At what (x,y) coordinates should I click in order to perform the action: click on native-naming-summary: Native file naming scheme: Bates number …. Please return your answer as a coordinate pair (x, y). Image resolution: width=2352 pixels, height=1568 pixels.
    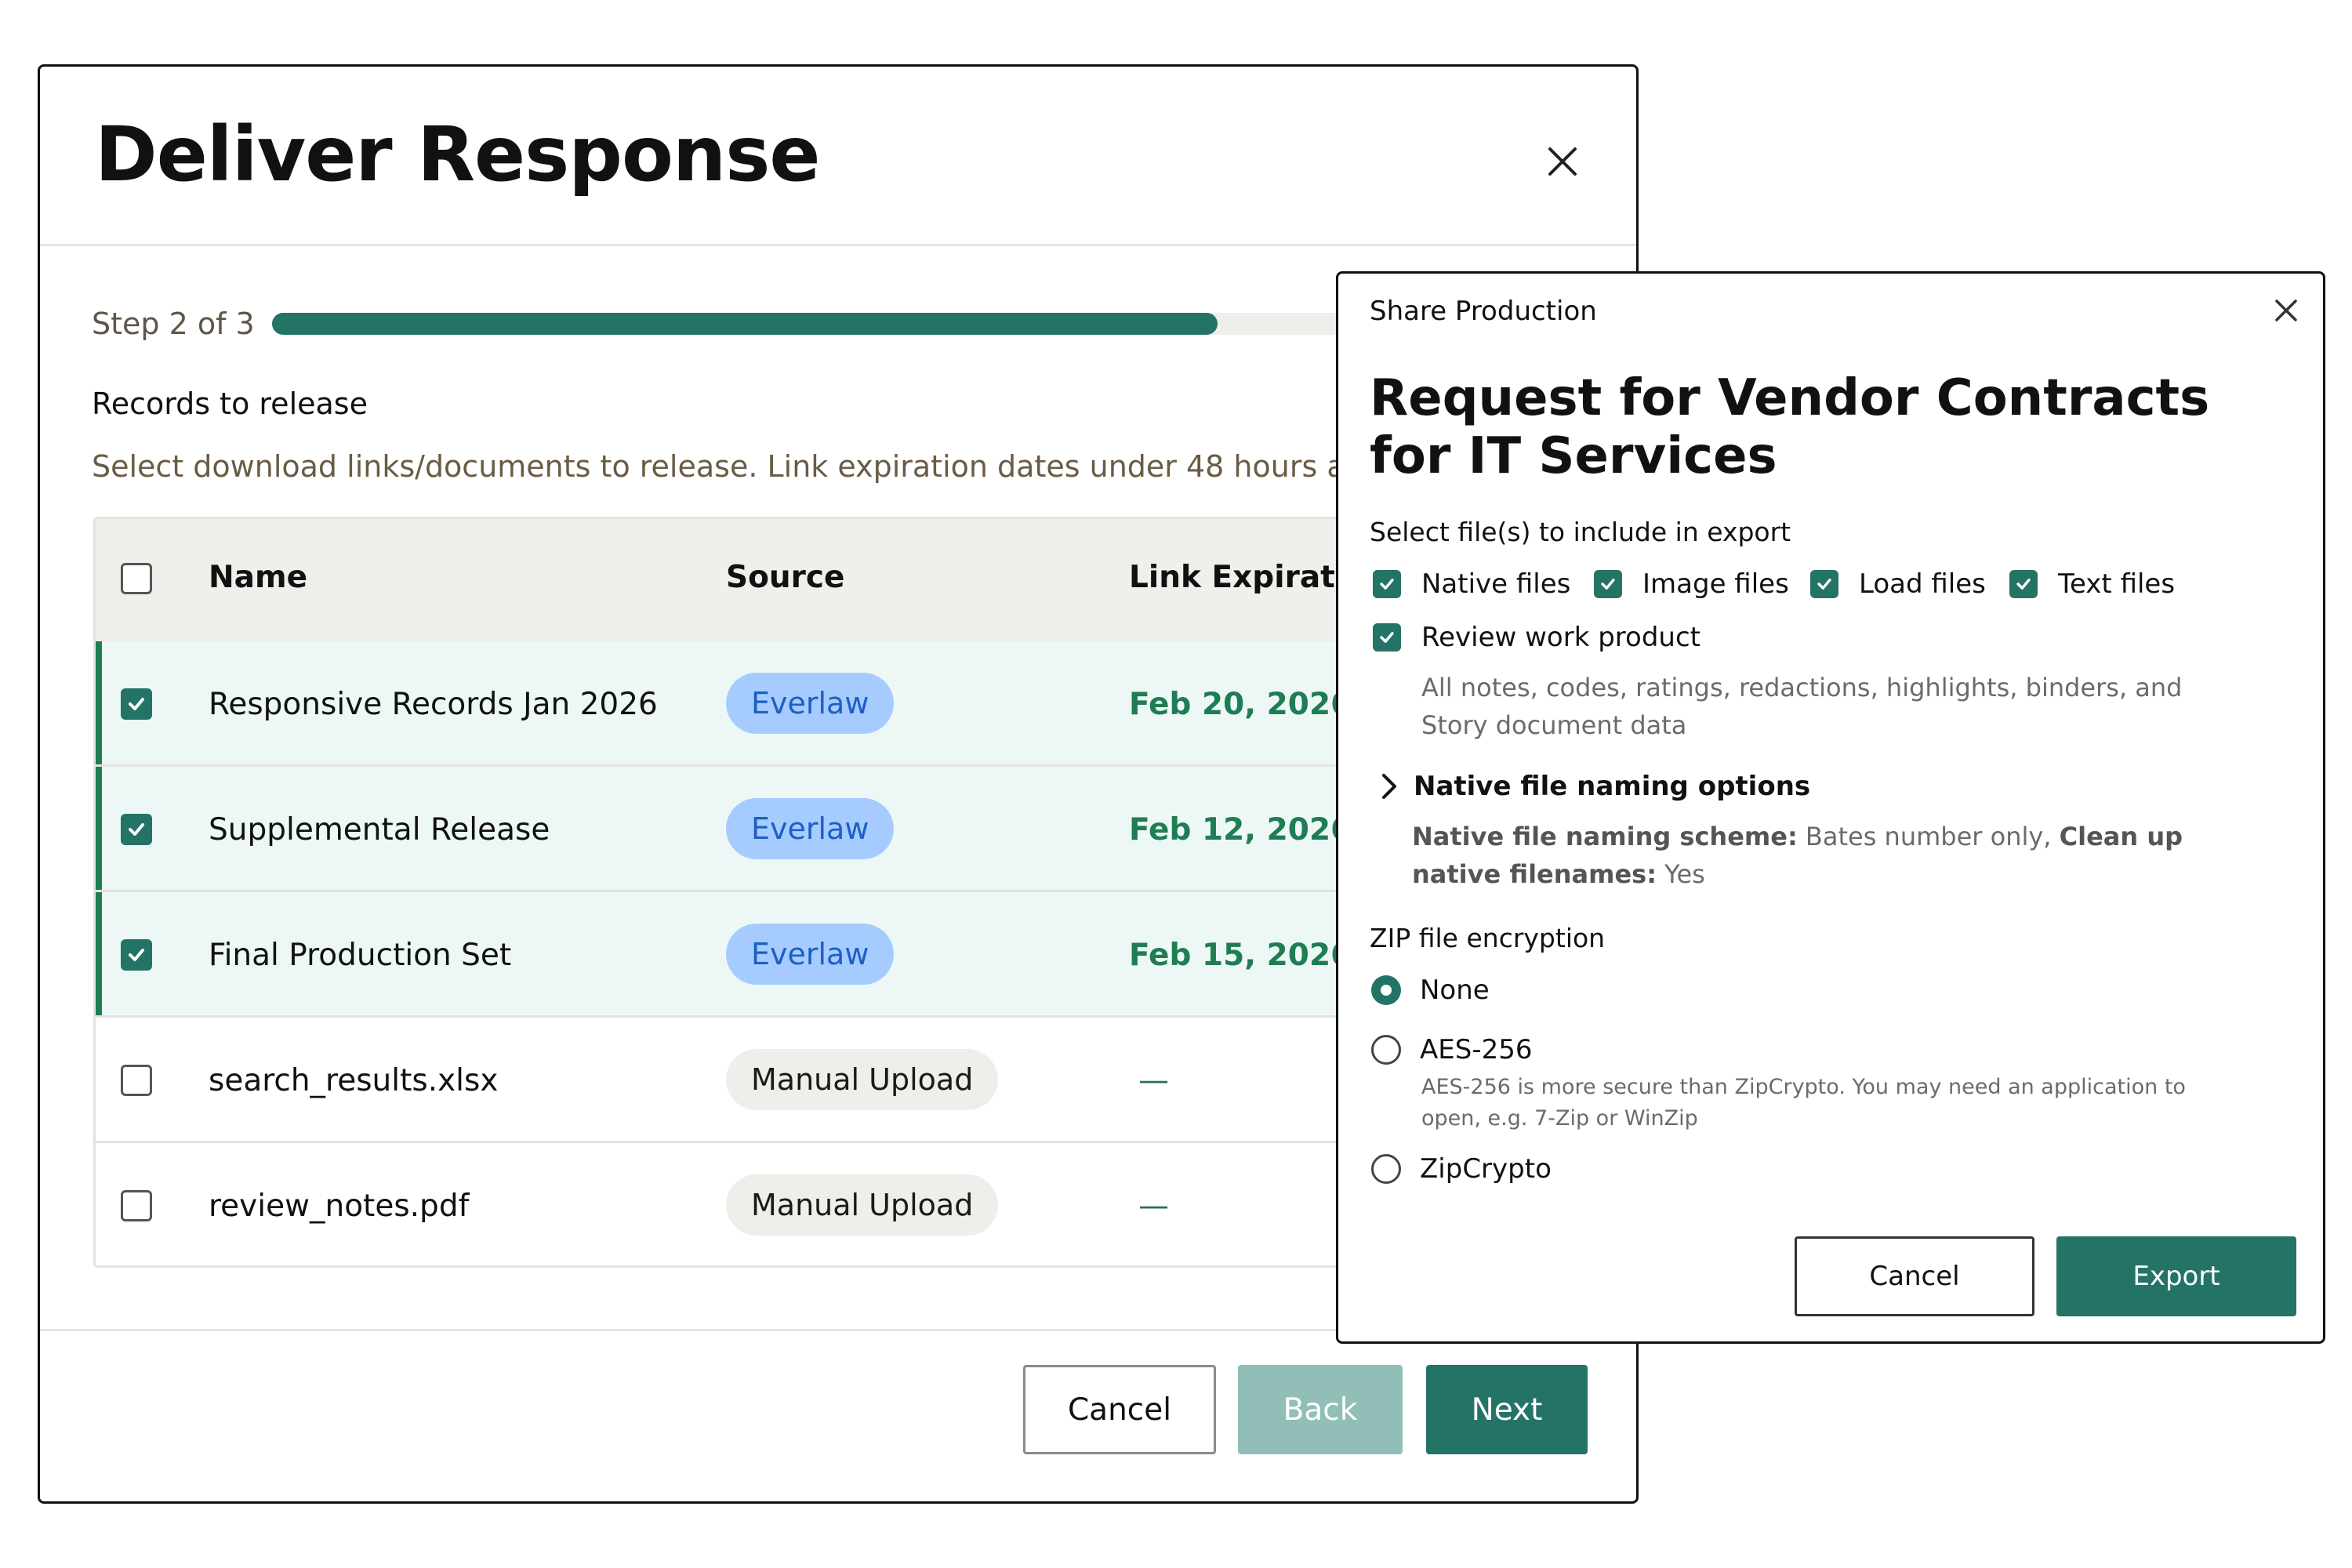
    Looking at the image, I should click on (1835, 855).